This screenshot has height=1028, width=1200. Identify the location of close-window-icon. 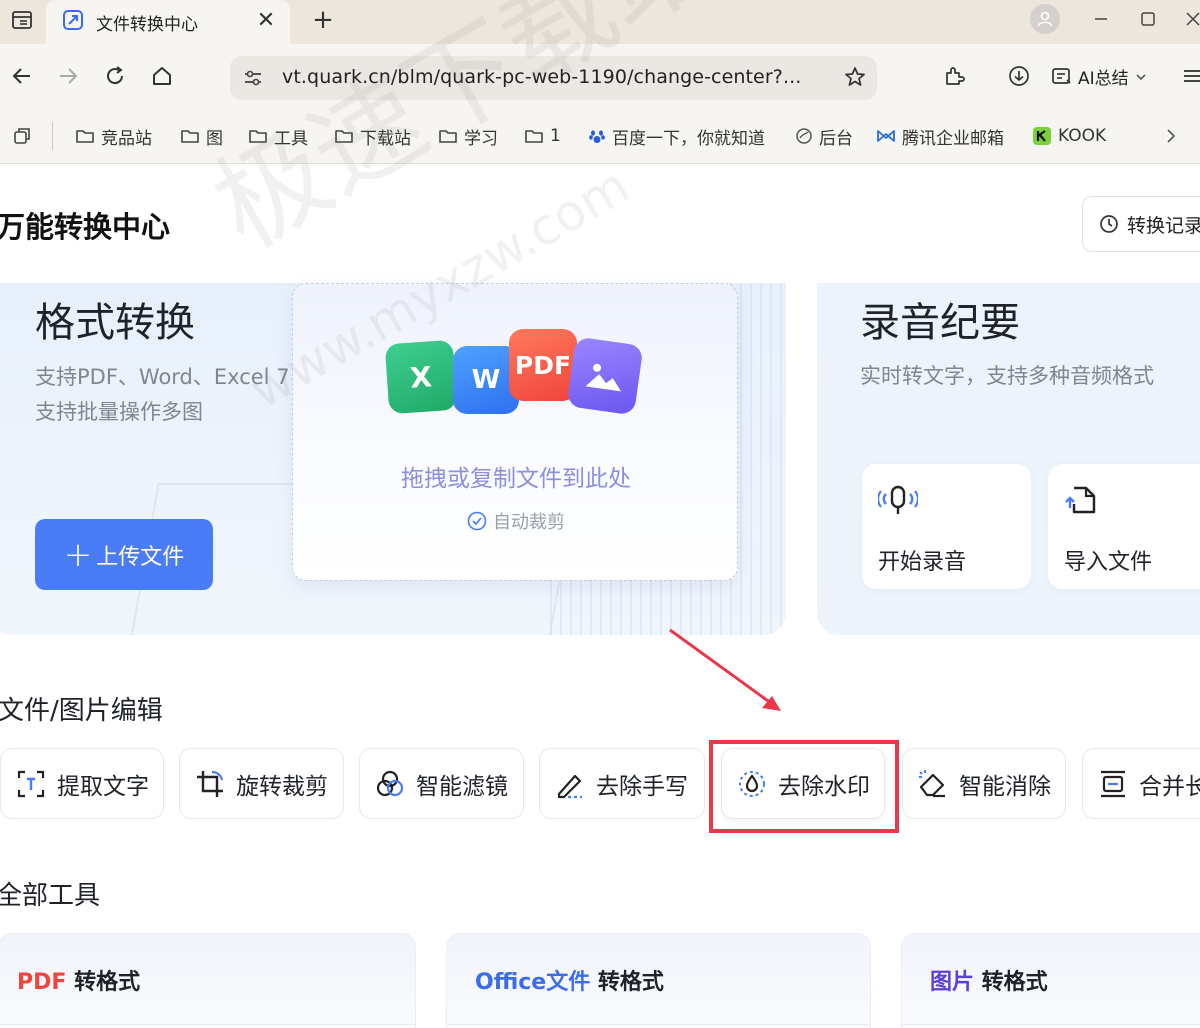
(1189, 19).